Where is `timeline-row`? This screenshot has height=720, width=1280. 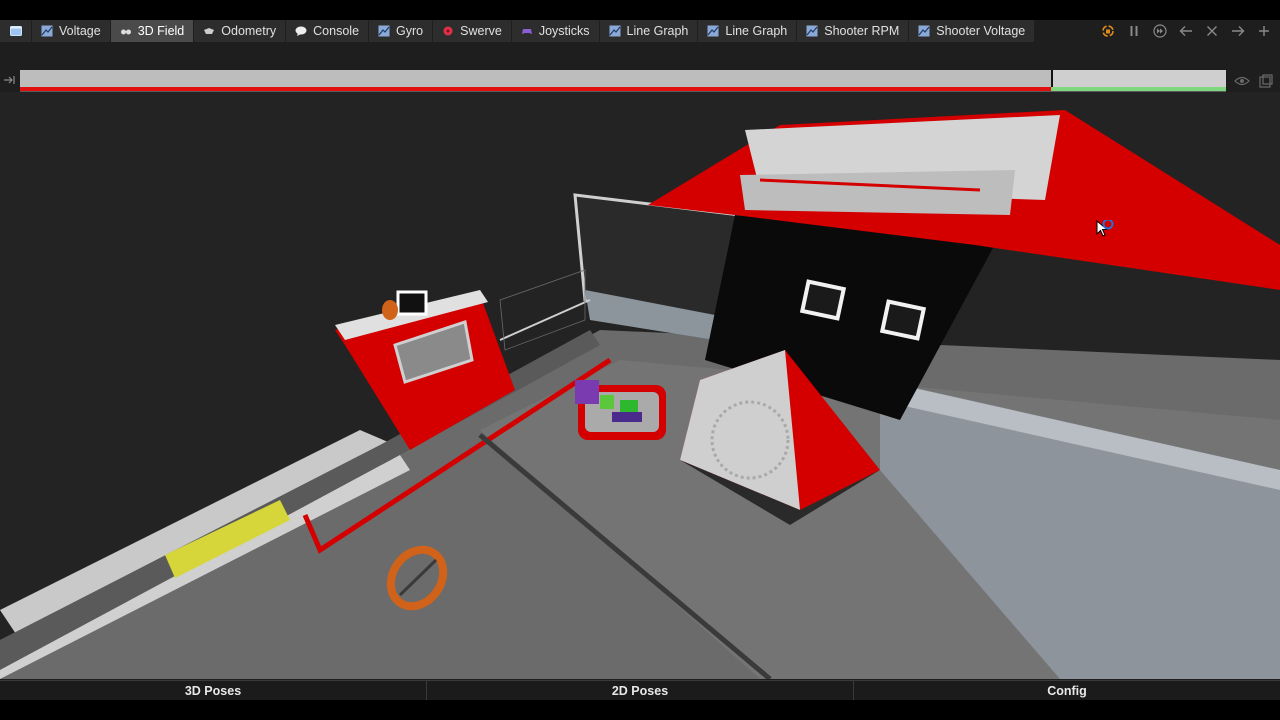 timeline-row is located at coordinates (640, 81).